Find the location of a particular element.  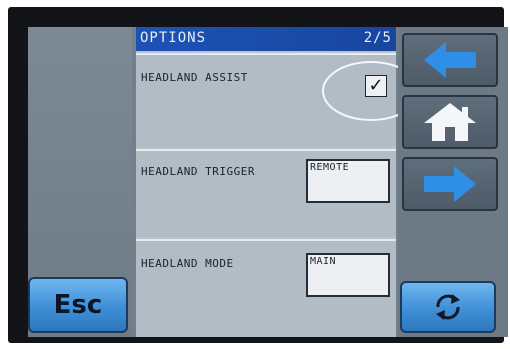

page-indicator: 2/5 is located at coordinates (377, 38).